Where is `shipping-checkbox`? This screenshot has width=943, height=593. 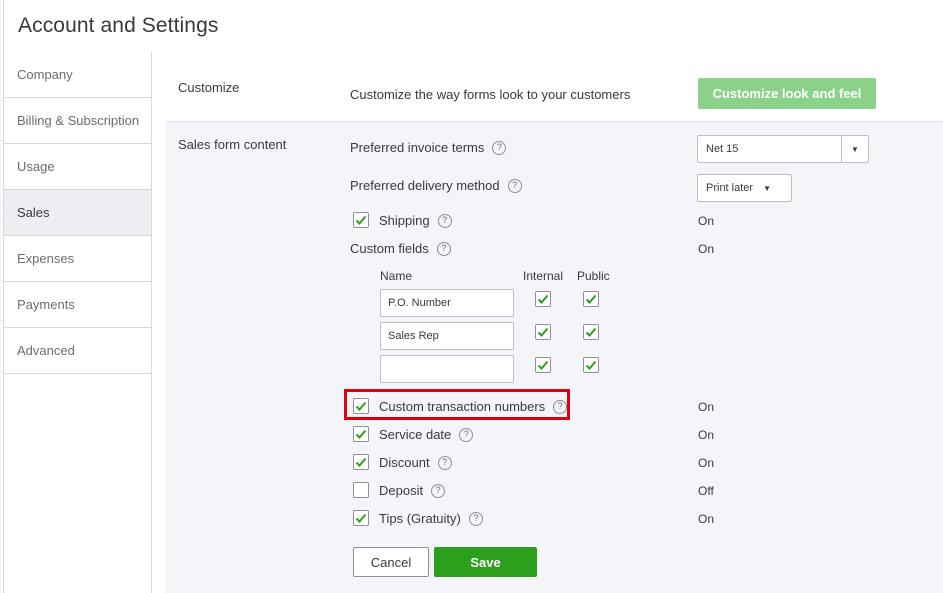 shipping-checkbox is located at coordinates (361, 220).